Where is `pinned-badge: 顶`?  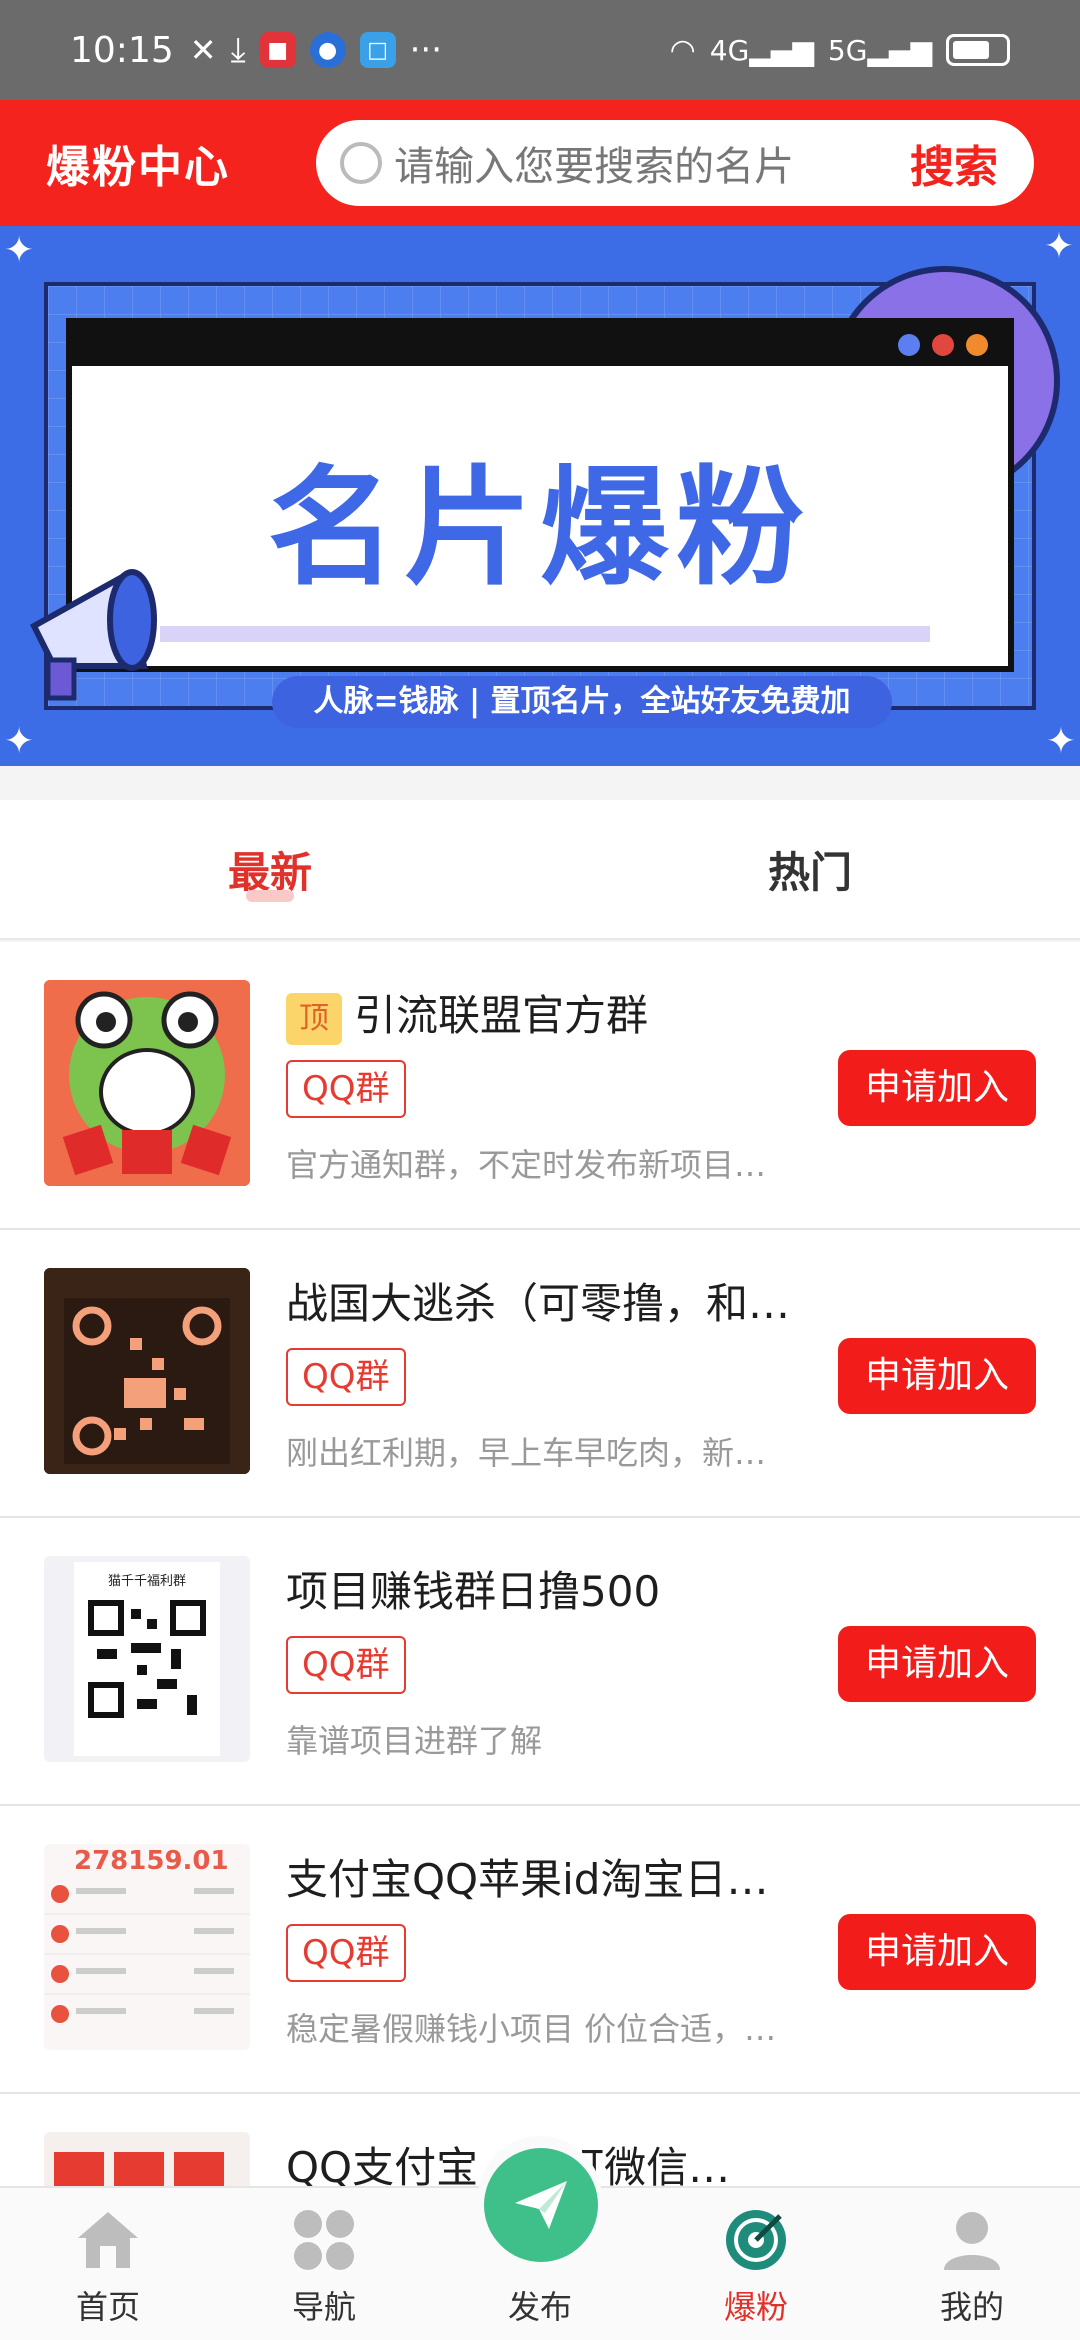 pinned-badge: 顶 is located at coordinates (314, 1018).